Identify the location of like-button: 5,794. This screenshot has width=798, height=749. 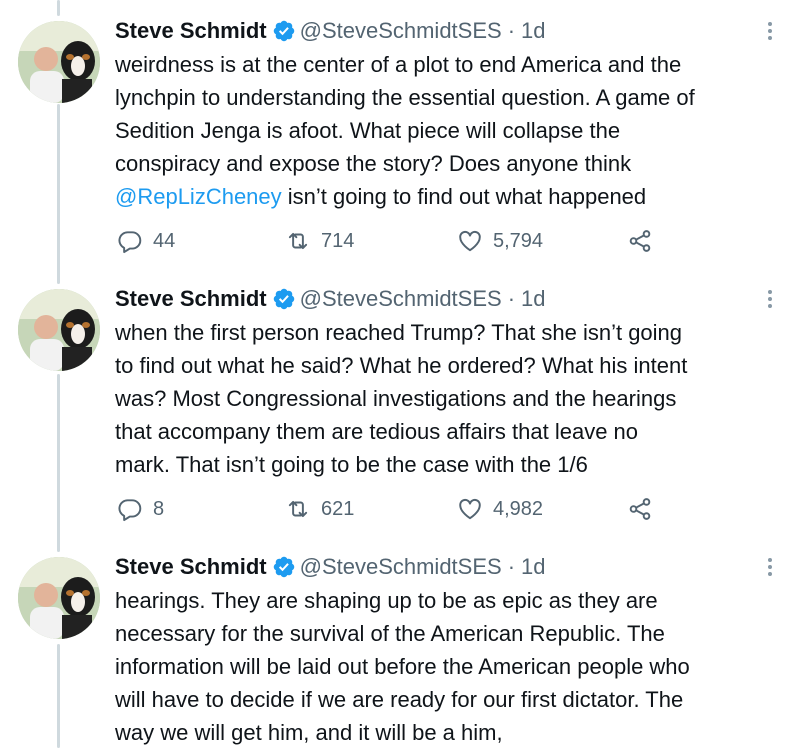
(500, 241).